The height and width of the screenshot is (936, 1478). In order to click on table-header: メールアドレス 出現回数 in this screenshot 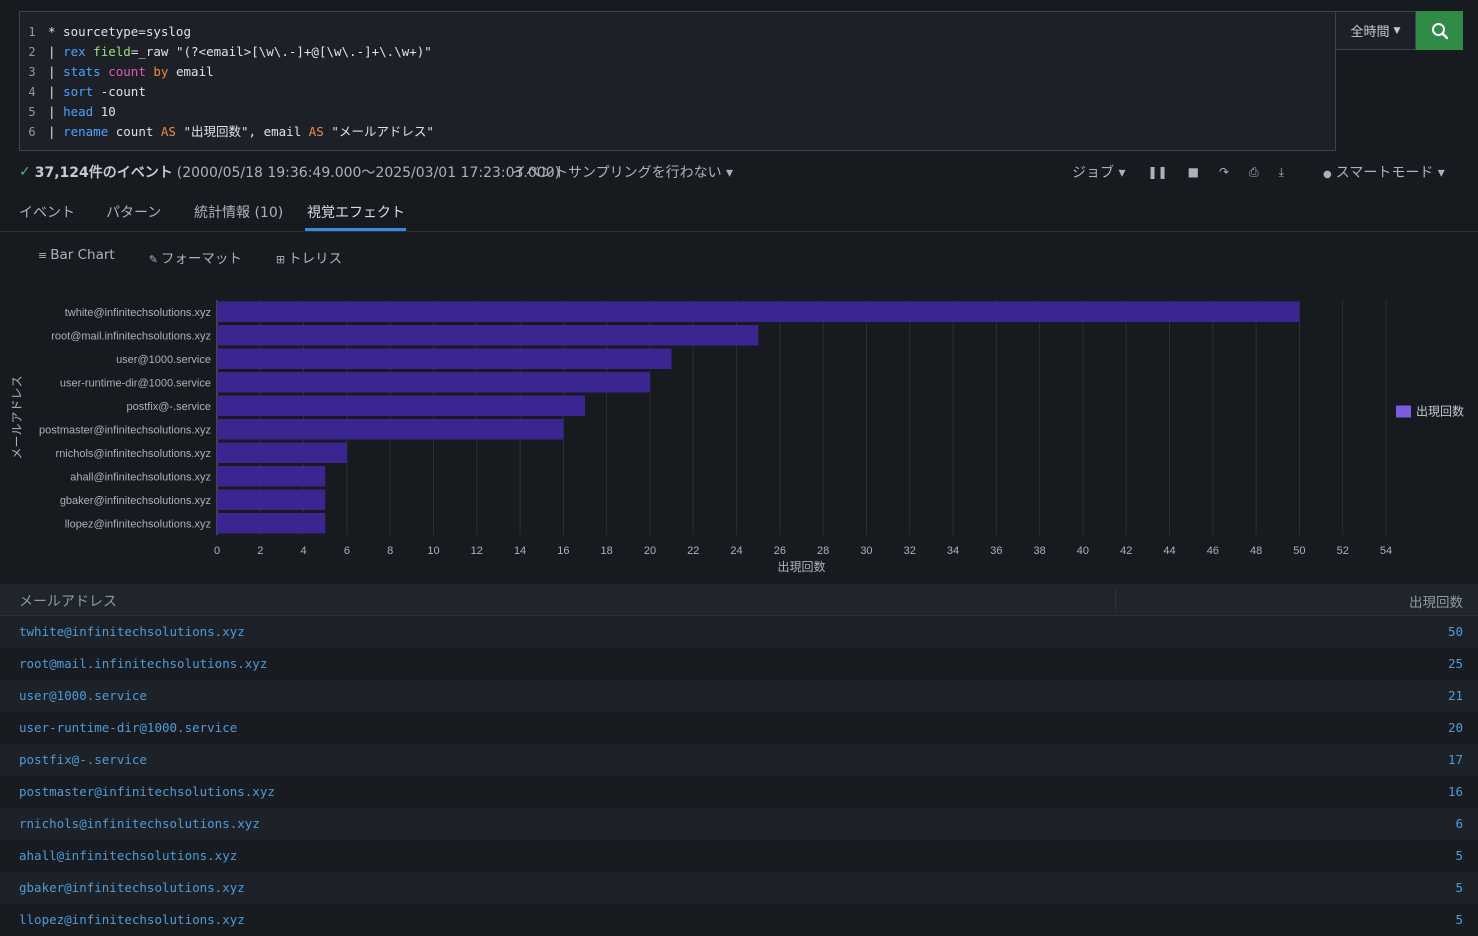, I will do `click(739, 600)`.